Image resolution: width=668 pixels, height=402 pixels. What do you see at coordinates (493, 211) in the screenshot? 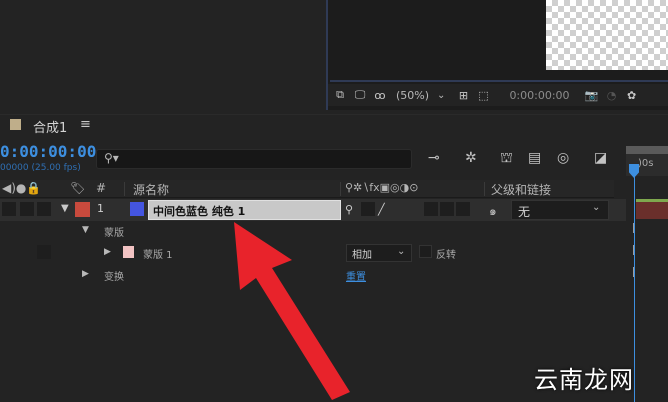
I see `pick-whip-icon: ๑` at bounding box center [493, 211].